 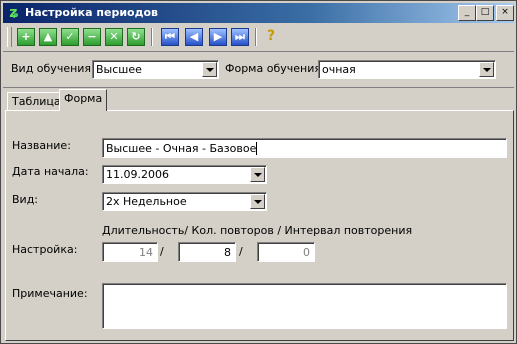 What do you see at coordinates (182, 148) in the screenshot?
I see `name-value: Высшее - Очная - Базовое` at bounding box center [182, 148].